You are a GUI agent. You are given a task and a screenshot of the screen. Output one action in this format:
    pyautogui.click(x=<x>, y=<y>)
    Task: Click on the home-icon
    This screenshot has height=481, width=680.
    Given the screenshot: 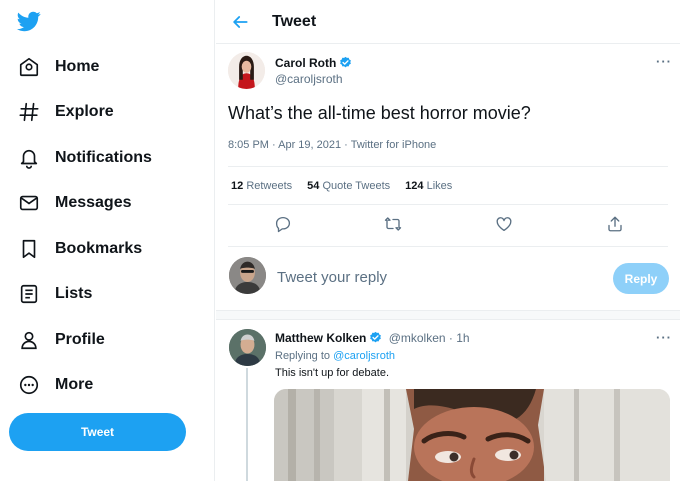 What is the action you would take?
    pyautogui.click(x=29, y=67)
    